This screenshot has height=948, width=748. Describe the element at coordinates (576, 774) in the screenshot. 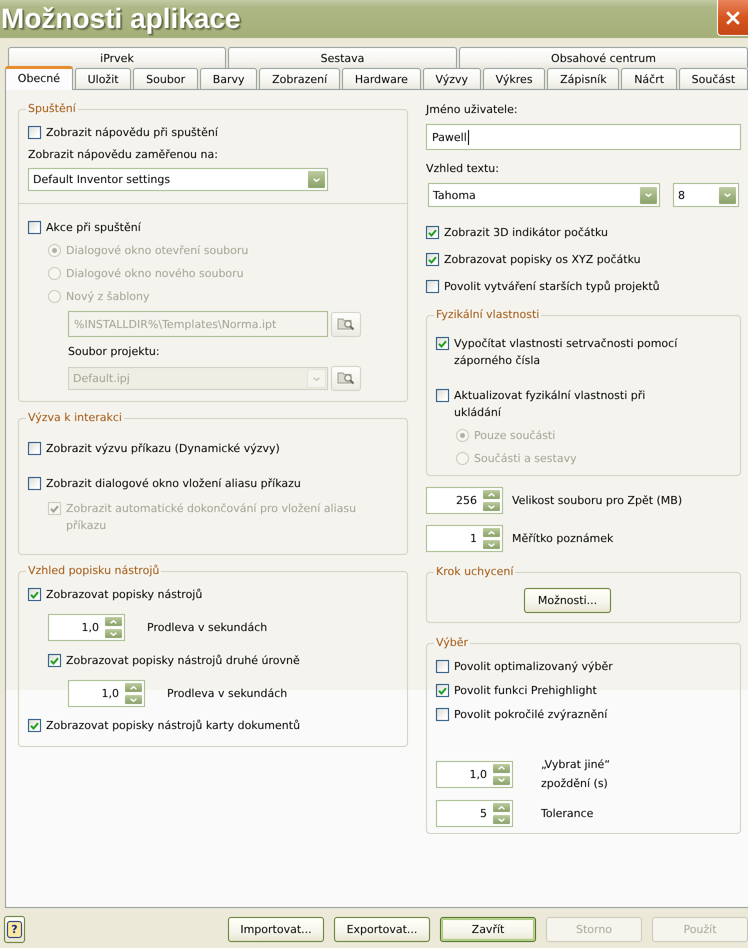

I see `spinner-label: „Vybrat jiné“ zpoždění (s)` at that location.